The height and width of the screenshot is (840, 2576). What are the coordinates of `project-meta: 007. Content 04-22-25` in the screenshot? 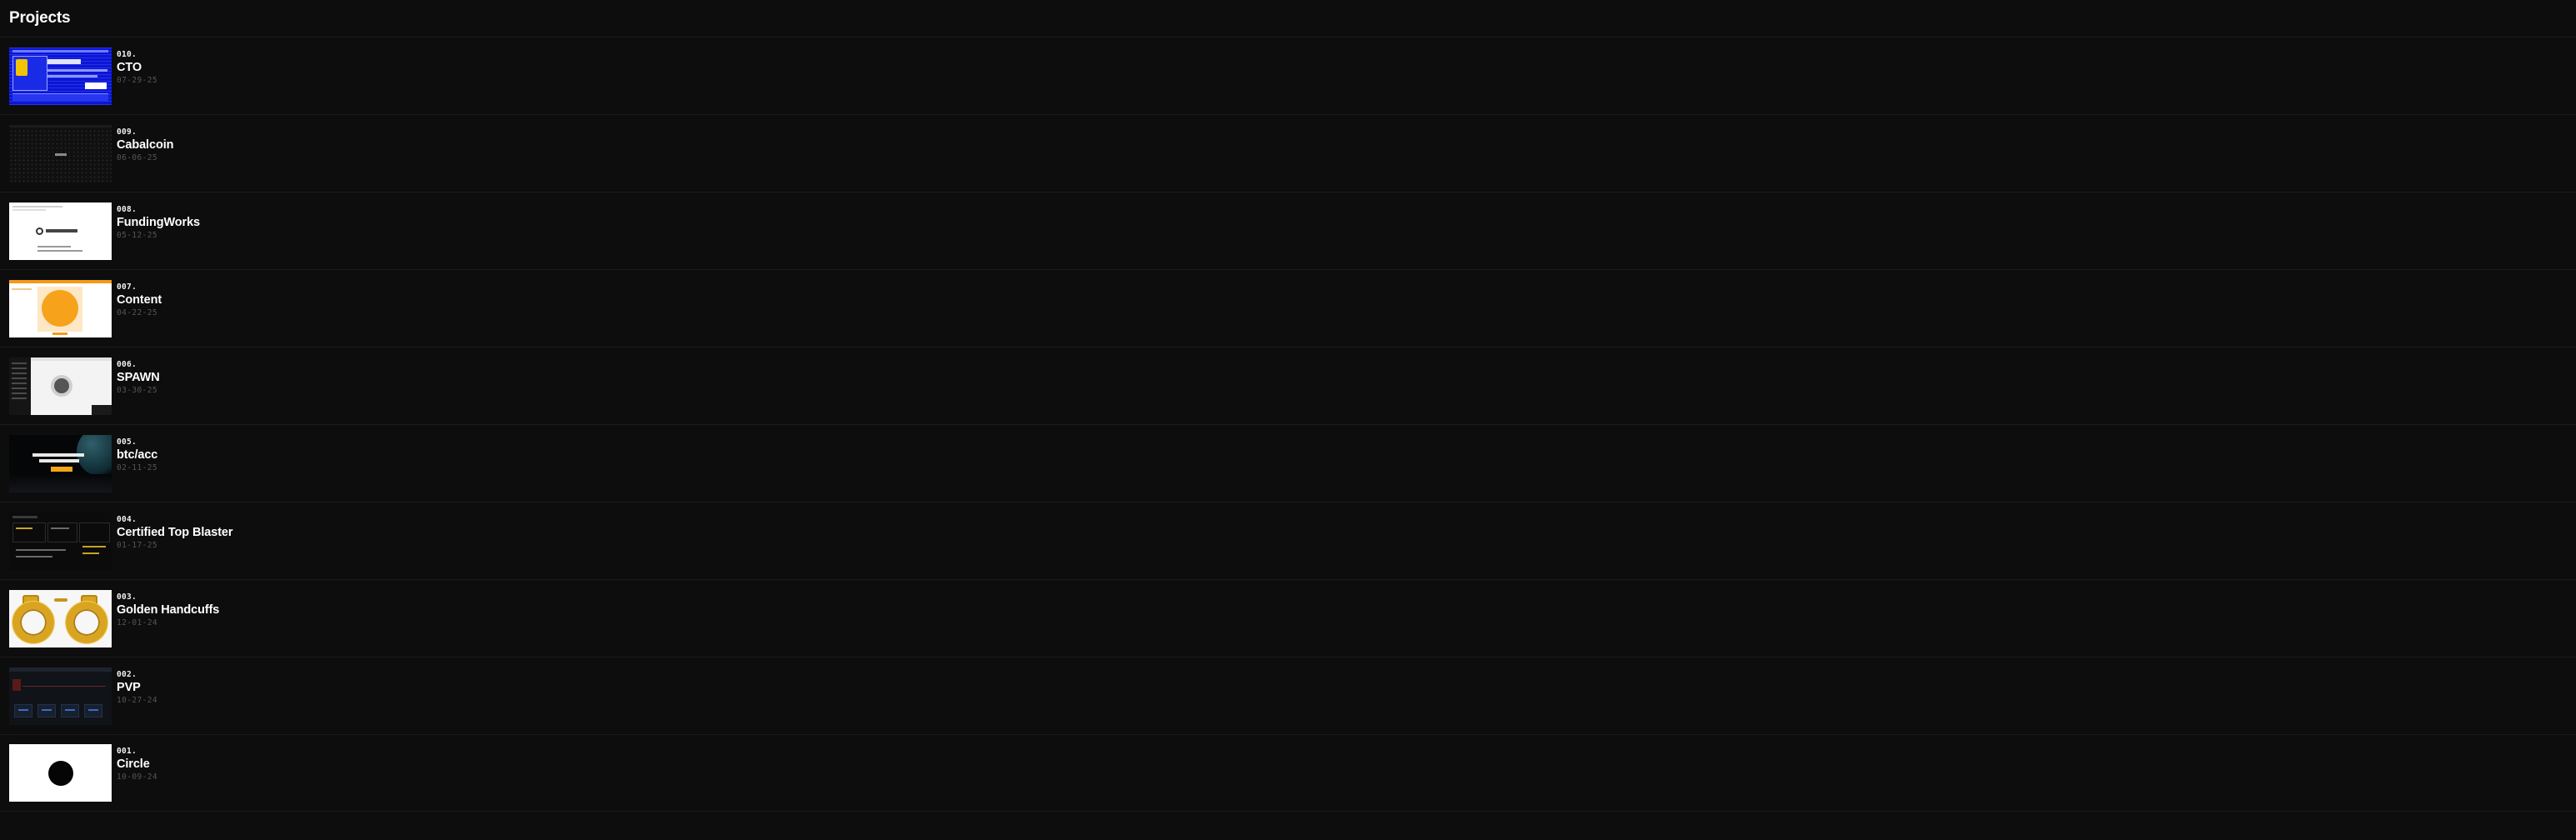 It's located at (139, 300).